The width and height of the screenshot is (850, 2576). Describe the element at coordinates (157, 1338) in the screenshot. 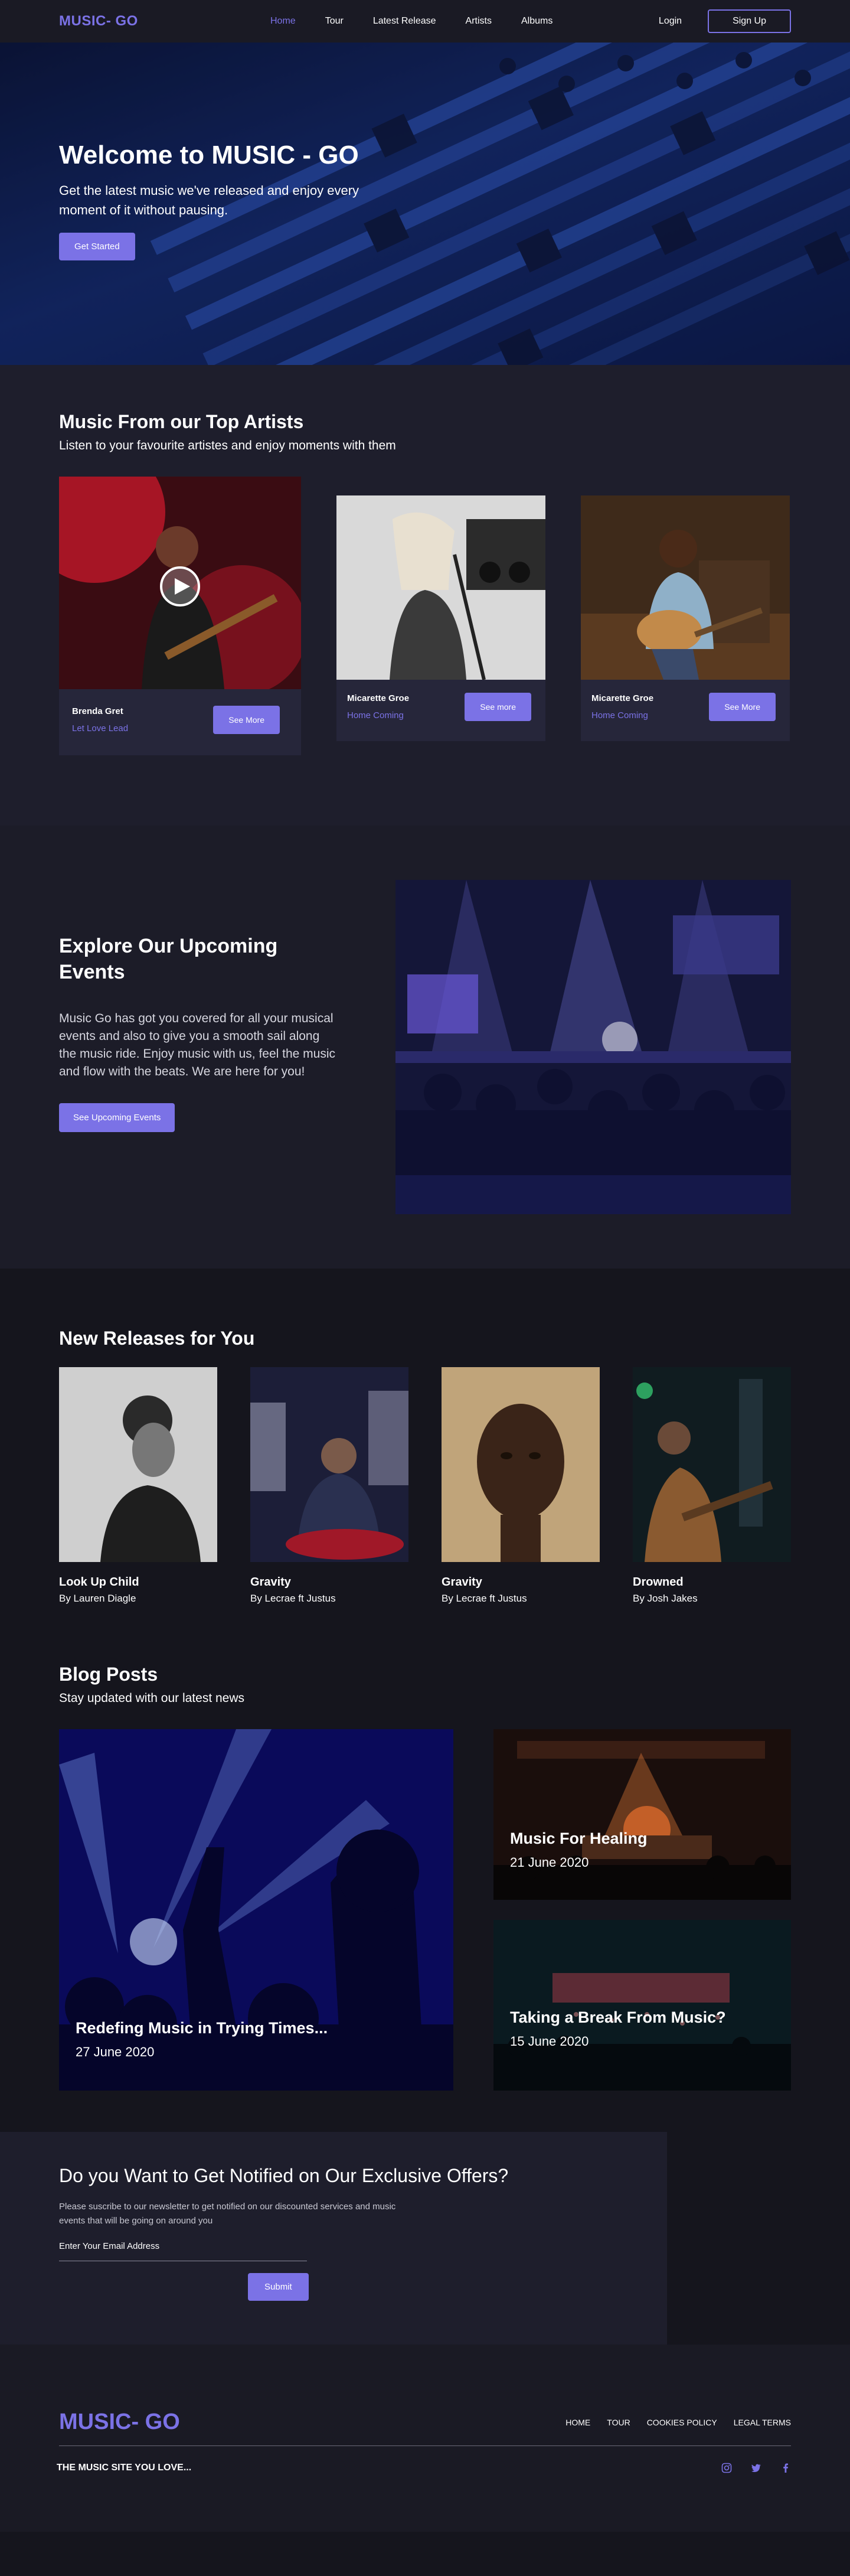

I see `releases-title: New Releases for You` at that location.